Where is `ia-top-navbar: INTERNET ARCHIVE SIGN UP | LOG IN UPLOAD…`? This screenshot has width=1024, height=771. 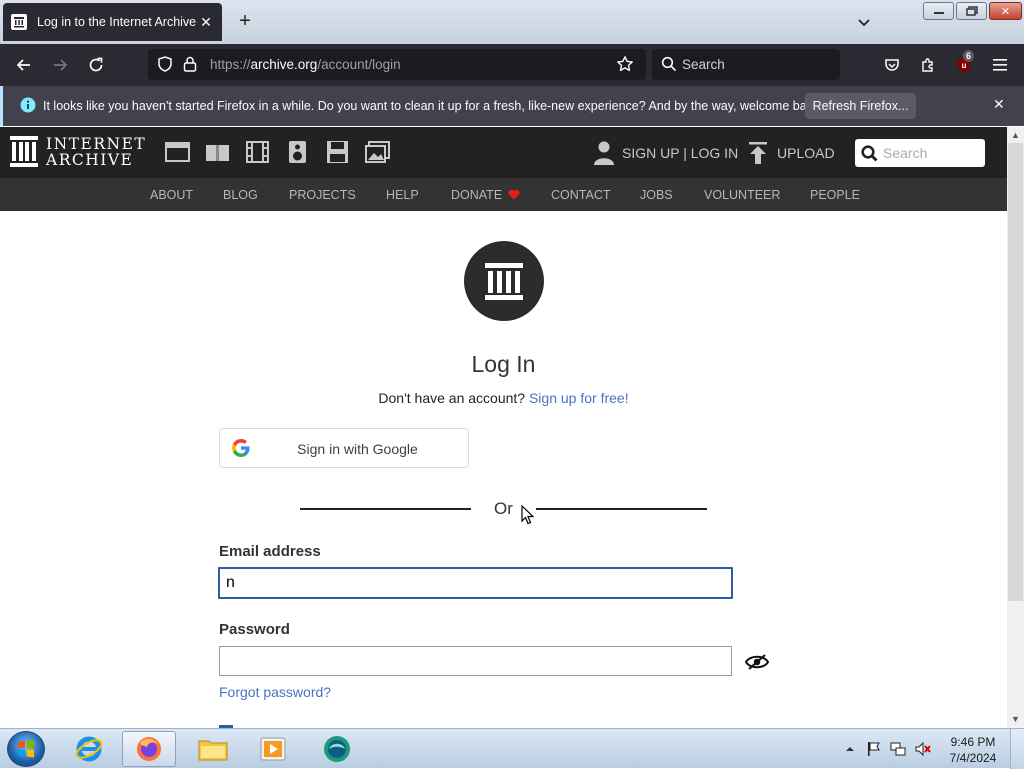
ia-top-navbar: INTERNET ARCHIVE SIGN UP | LOG IN UPLOAD… is located at coordinates (503, 152).